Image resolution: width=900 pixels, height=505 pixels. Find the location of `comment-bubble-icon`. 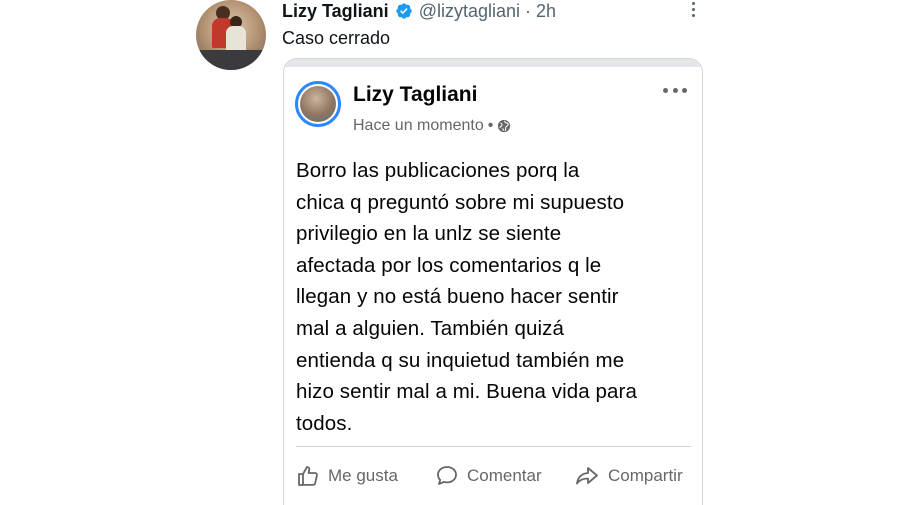

comment-bubble-icon is located at coordinates (447, 475).